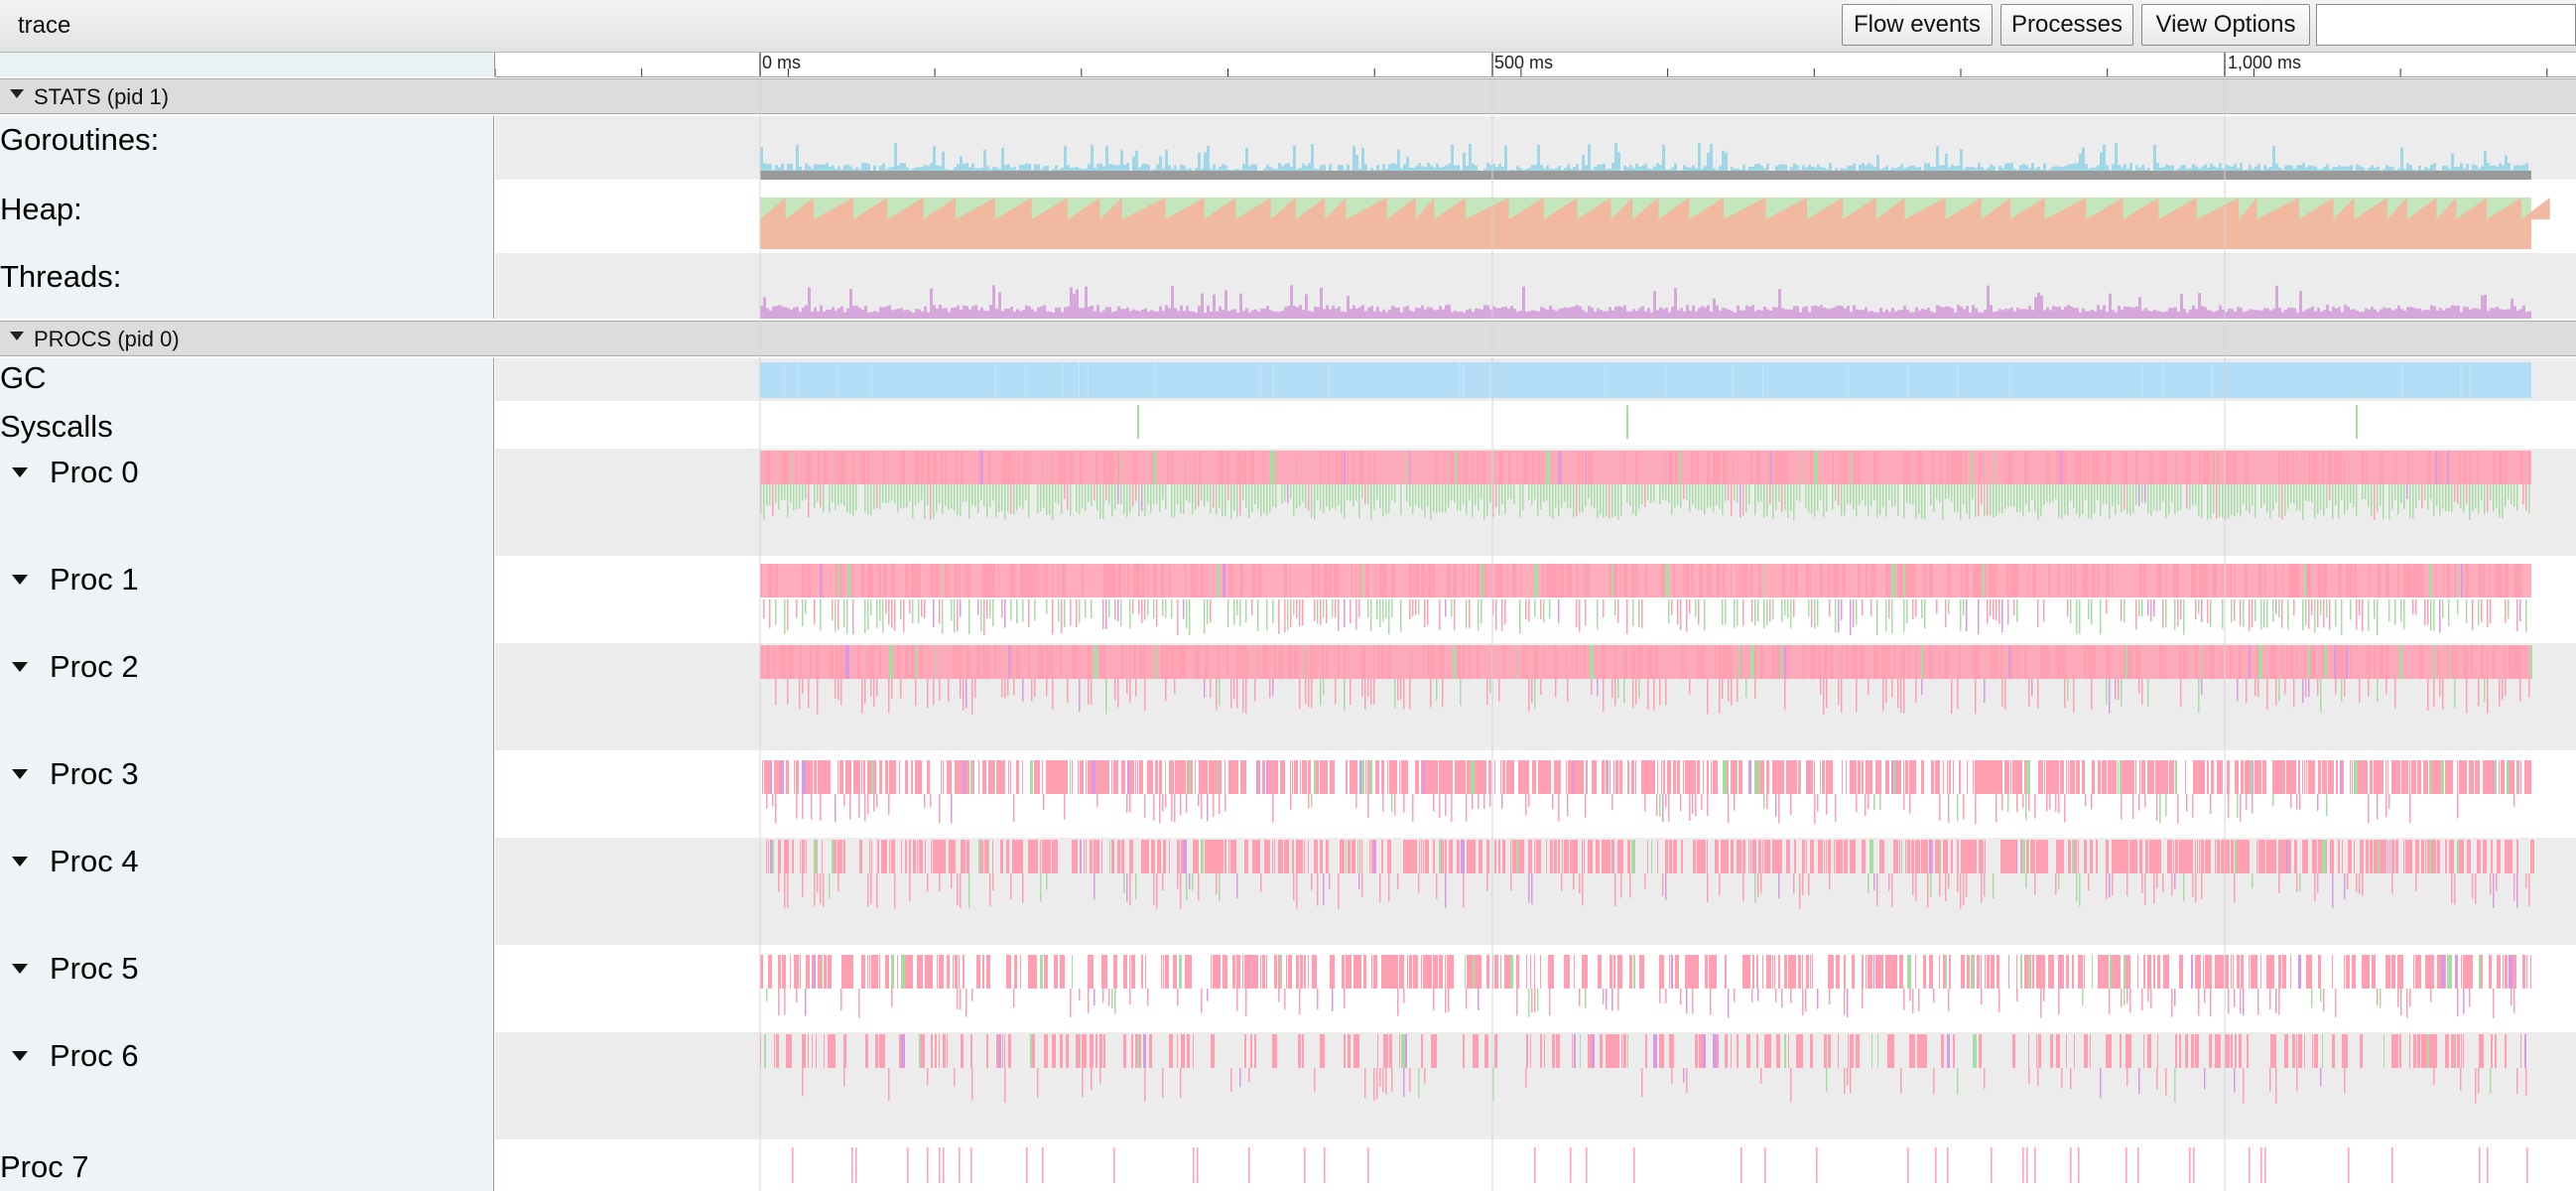 Image resolution: width=2576 pixels, height=1196 pixels. What do you see at coordinates (1536, 988) in the screenshot?
I see `proc5-track-plot` at bounding box center [1536, 988].